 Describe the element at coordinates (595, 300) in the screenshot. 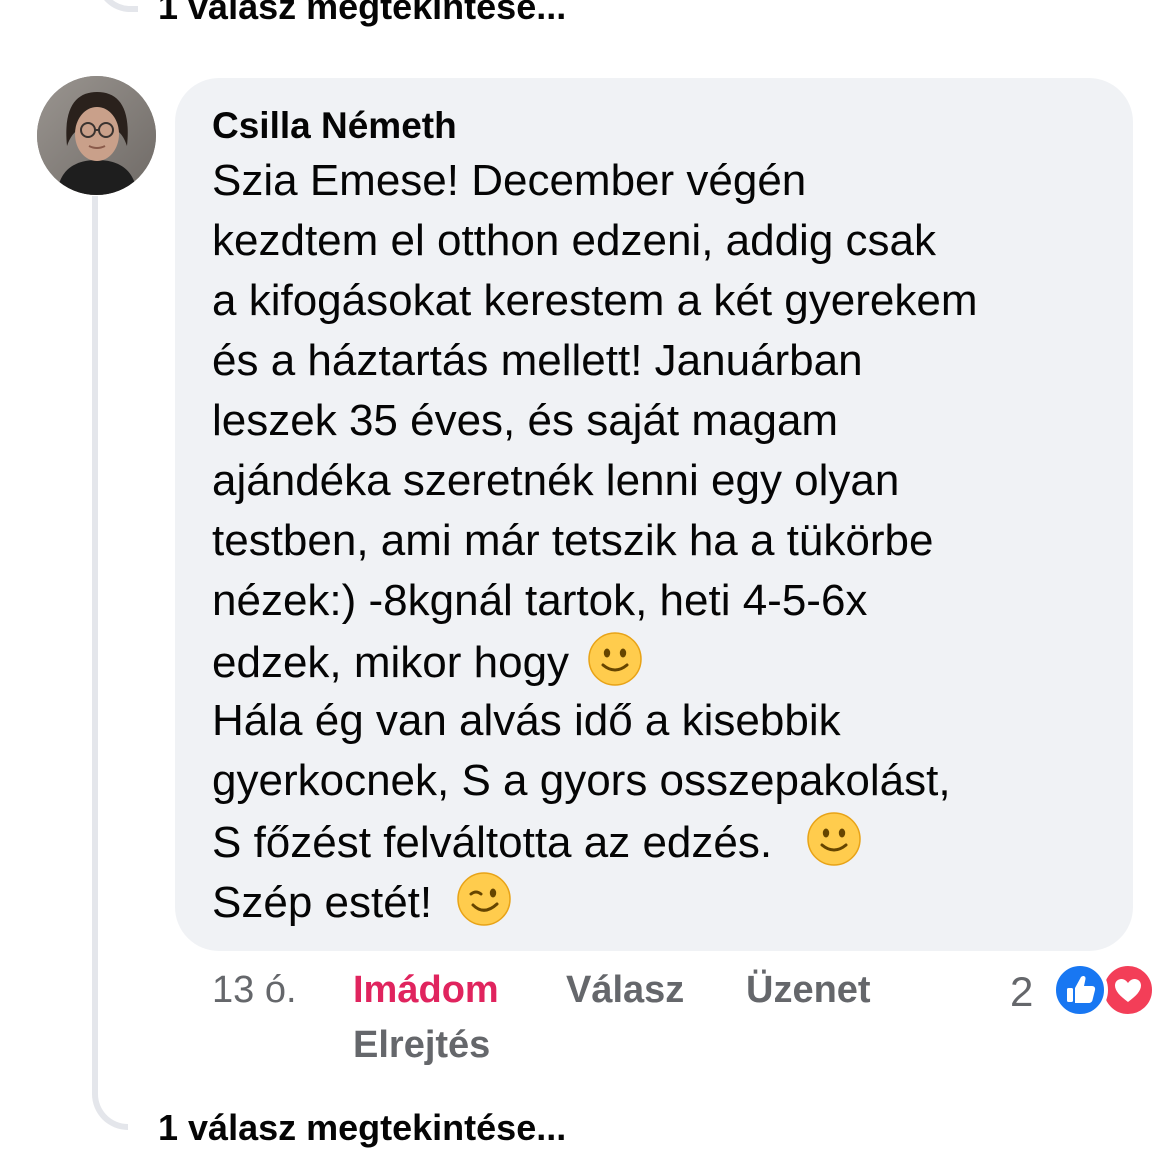

I see `comment-line: a kifogásokat kerestem a két gyerekem` at that location.